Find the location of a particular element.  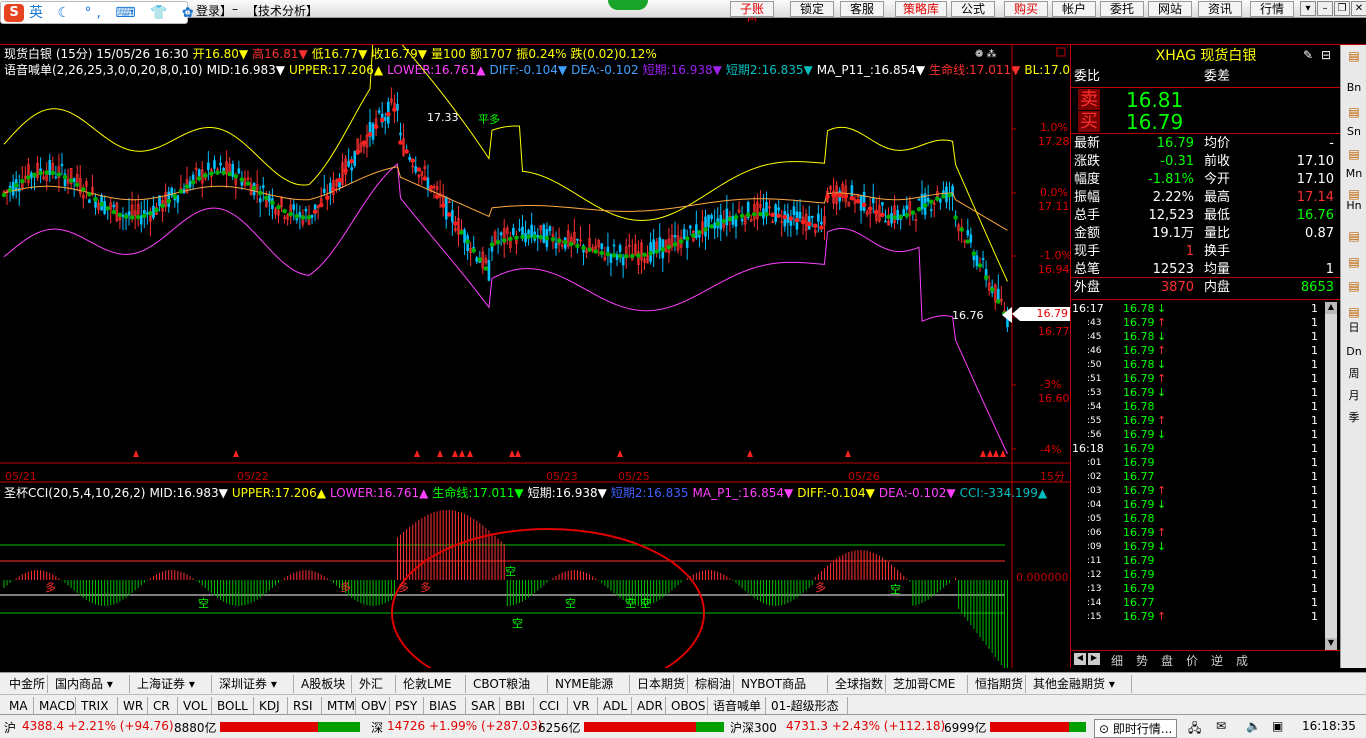

toolbar-button-8: 网站 is located at coordinates (1170, 9).